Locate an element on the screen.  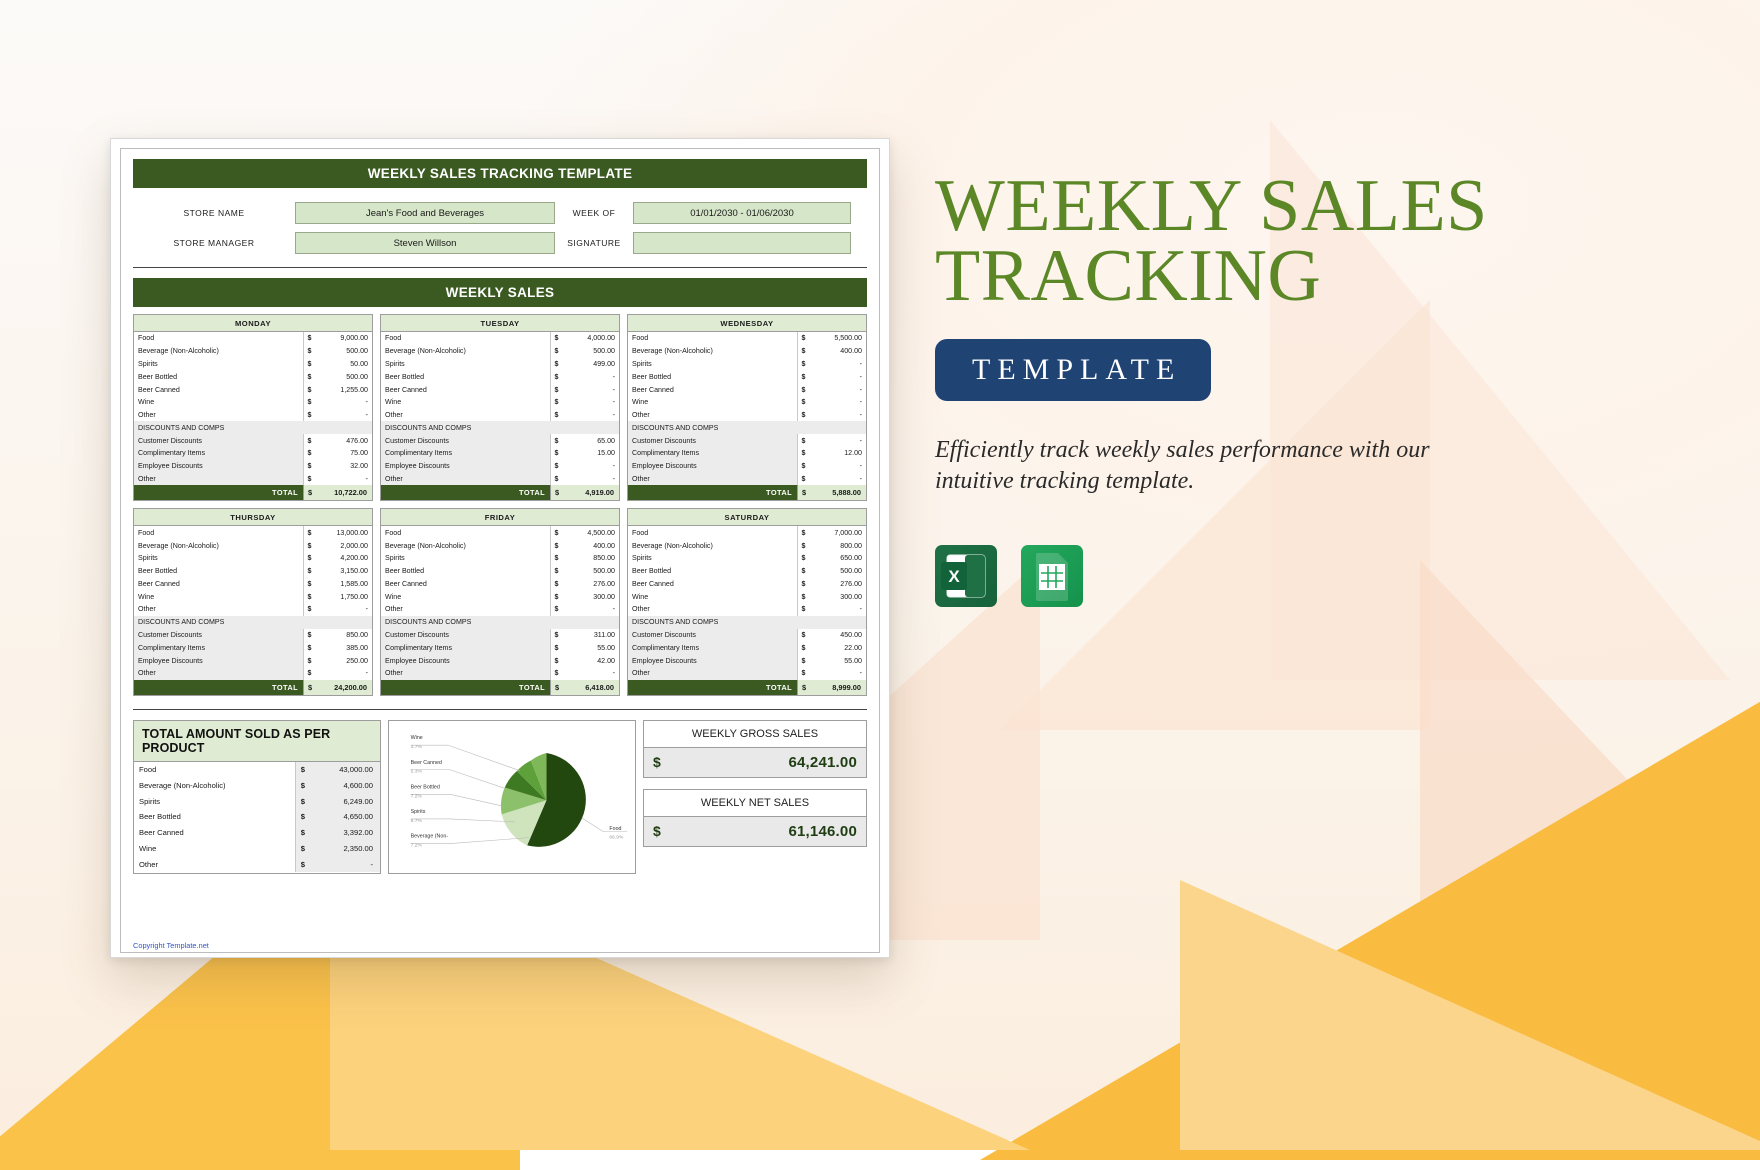
amount-cell: 42.00 is located at coordinates (591, 660).